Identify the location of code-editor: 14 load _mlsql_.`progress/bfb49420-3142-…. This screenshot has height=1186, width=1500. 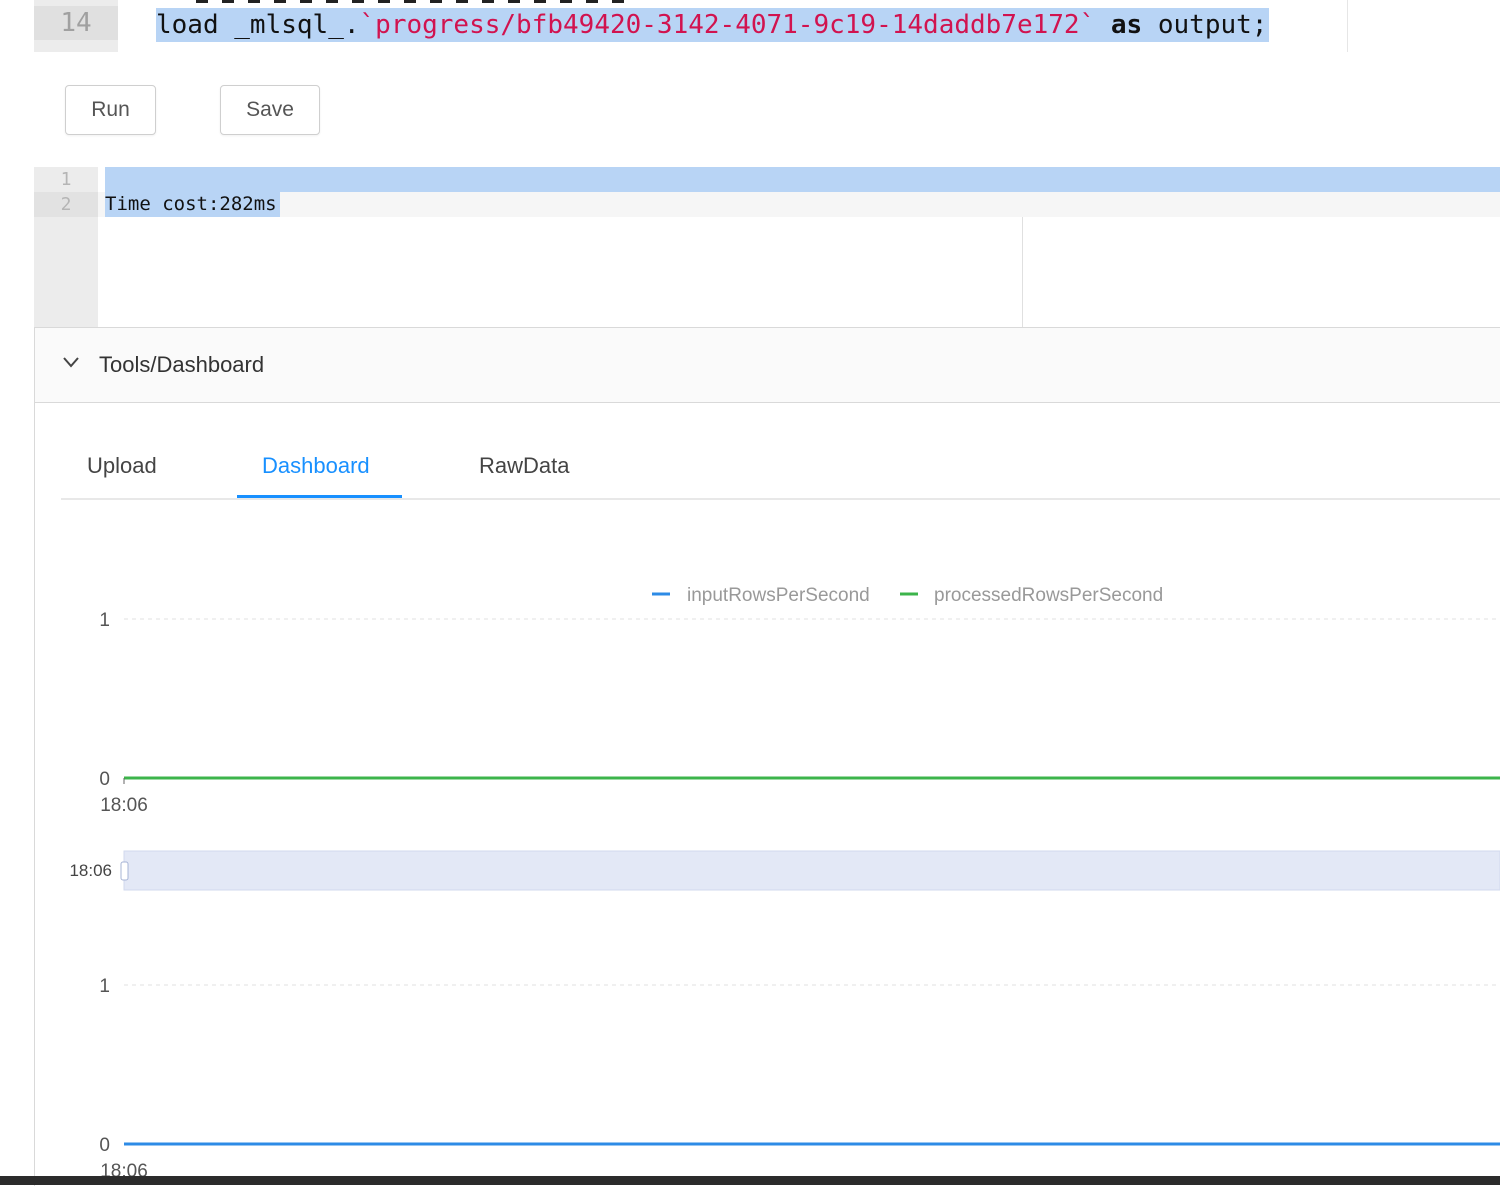
(767, 26).